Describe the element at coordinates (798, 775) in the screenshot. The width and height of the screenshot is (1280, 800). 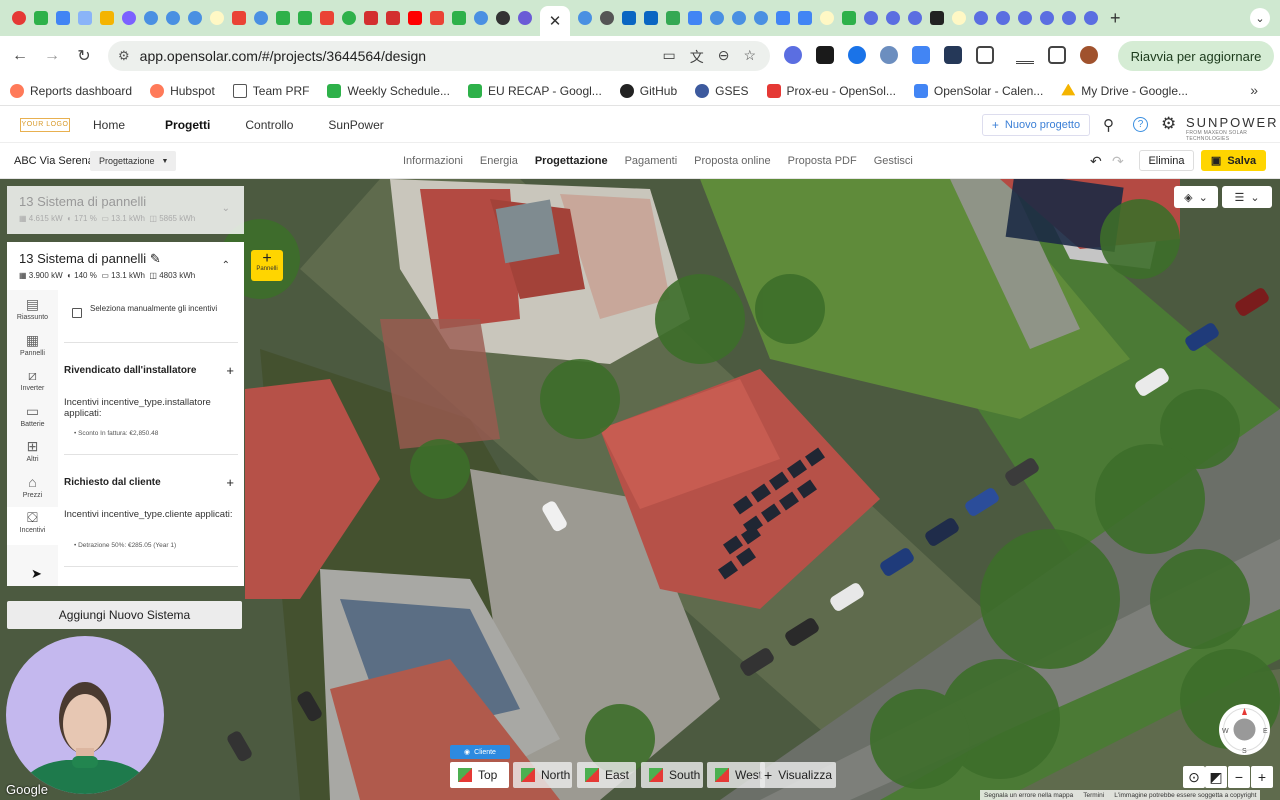
I see `visualize-button: + Visualizza` at that location.